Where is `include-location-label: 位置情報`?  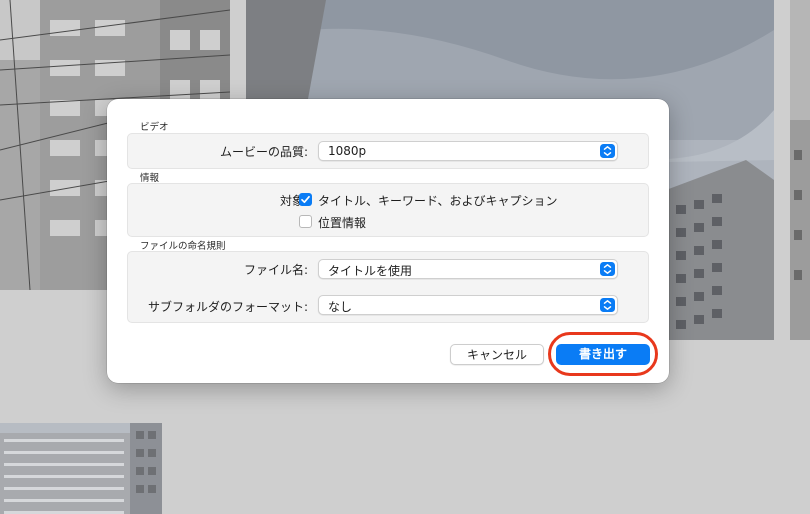 include-location-label: 位置情報 is located at coordinates (342, 222).